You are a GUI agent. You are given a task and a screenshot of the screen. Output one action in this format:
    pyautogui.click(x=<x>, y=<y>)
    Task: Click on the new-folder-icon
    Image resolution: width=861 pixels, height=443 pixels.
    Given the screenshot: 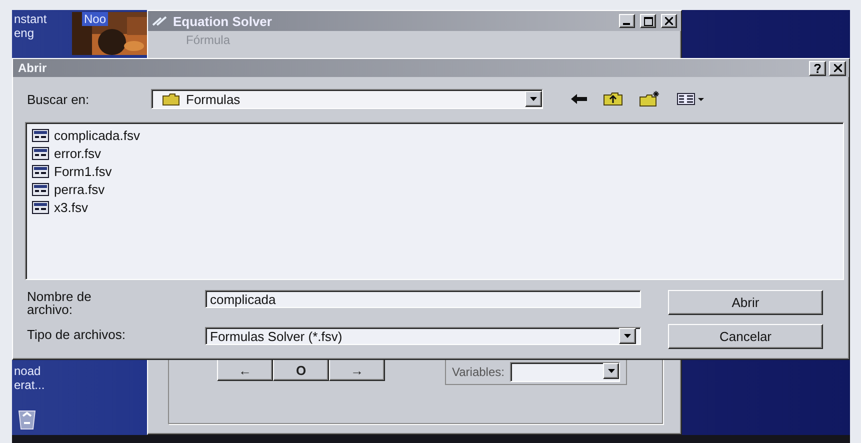 What is the action you would take?
    pyautogui.click(x=650, y=99)
    